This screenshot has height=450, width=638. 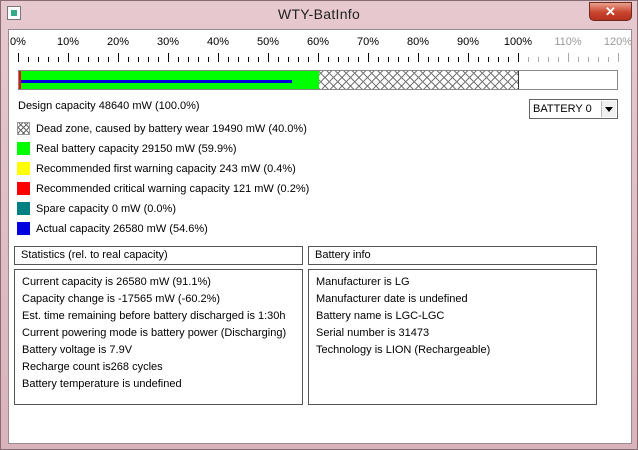 What do you see at coordinates (122, 229) in the screenshot?
I see `legend-text: Actual capacity 26580 mW (54.6%)` at bounding box center [122, 229].